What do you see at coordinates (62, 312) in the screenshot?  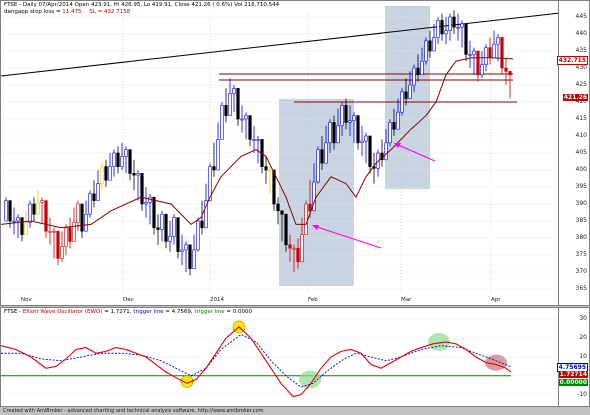 I see `osc-title: Elliott Wave Oscillator (EWO)` at bounding box center [62, 312].